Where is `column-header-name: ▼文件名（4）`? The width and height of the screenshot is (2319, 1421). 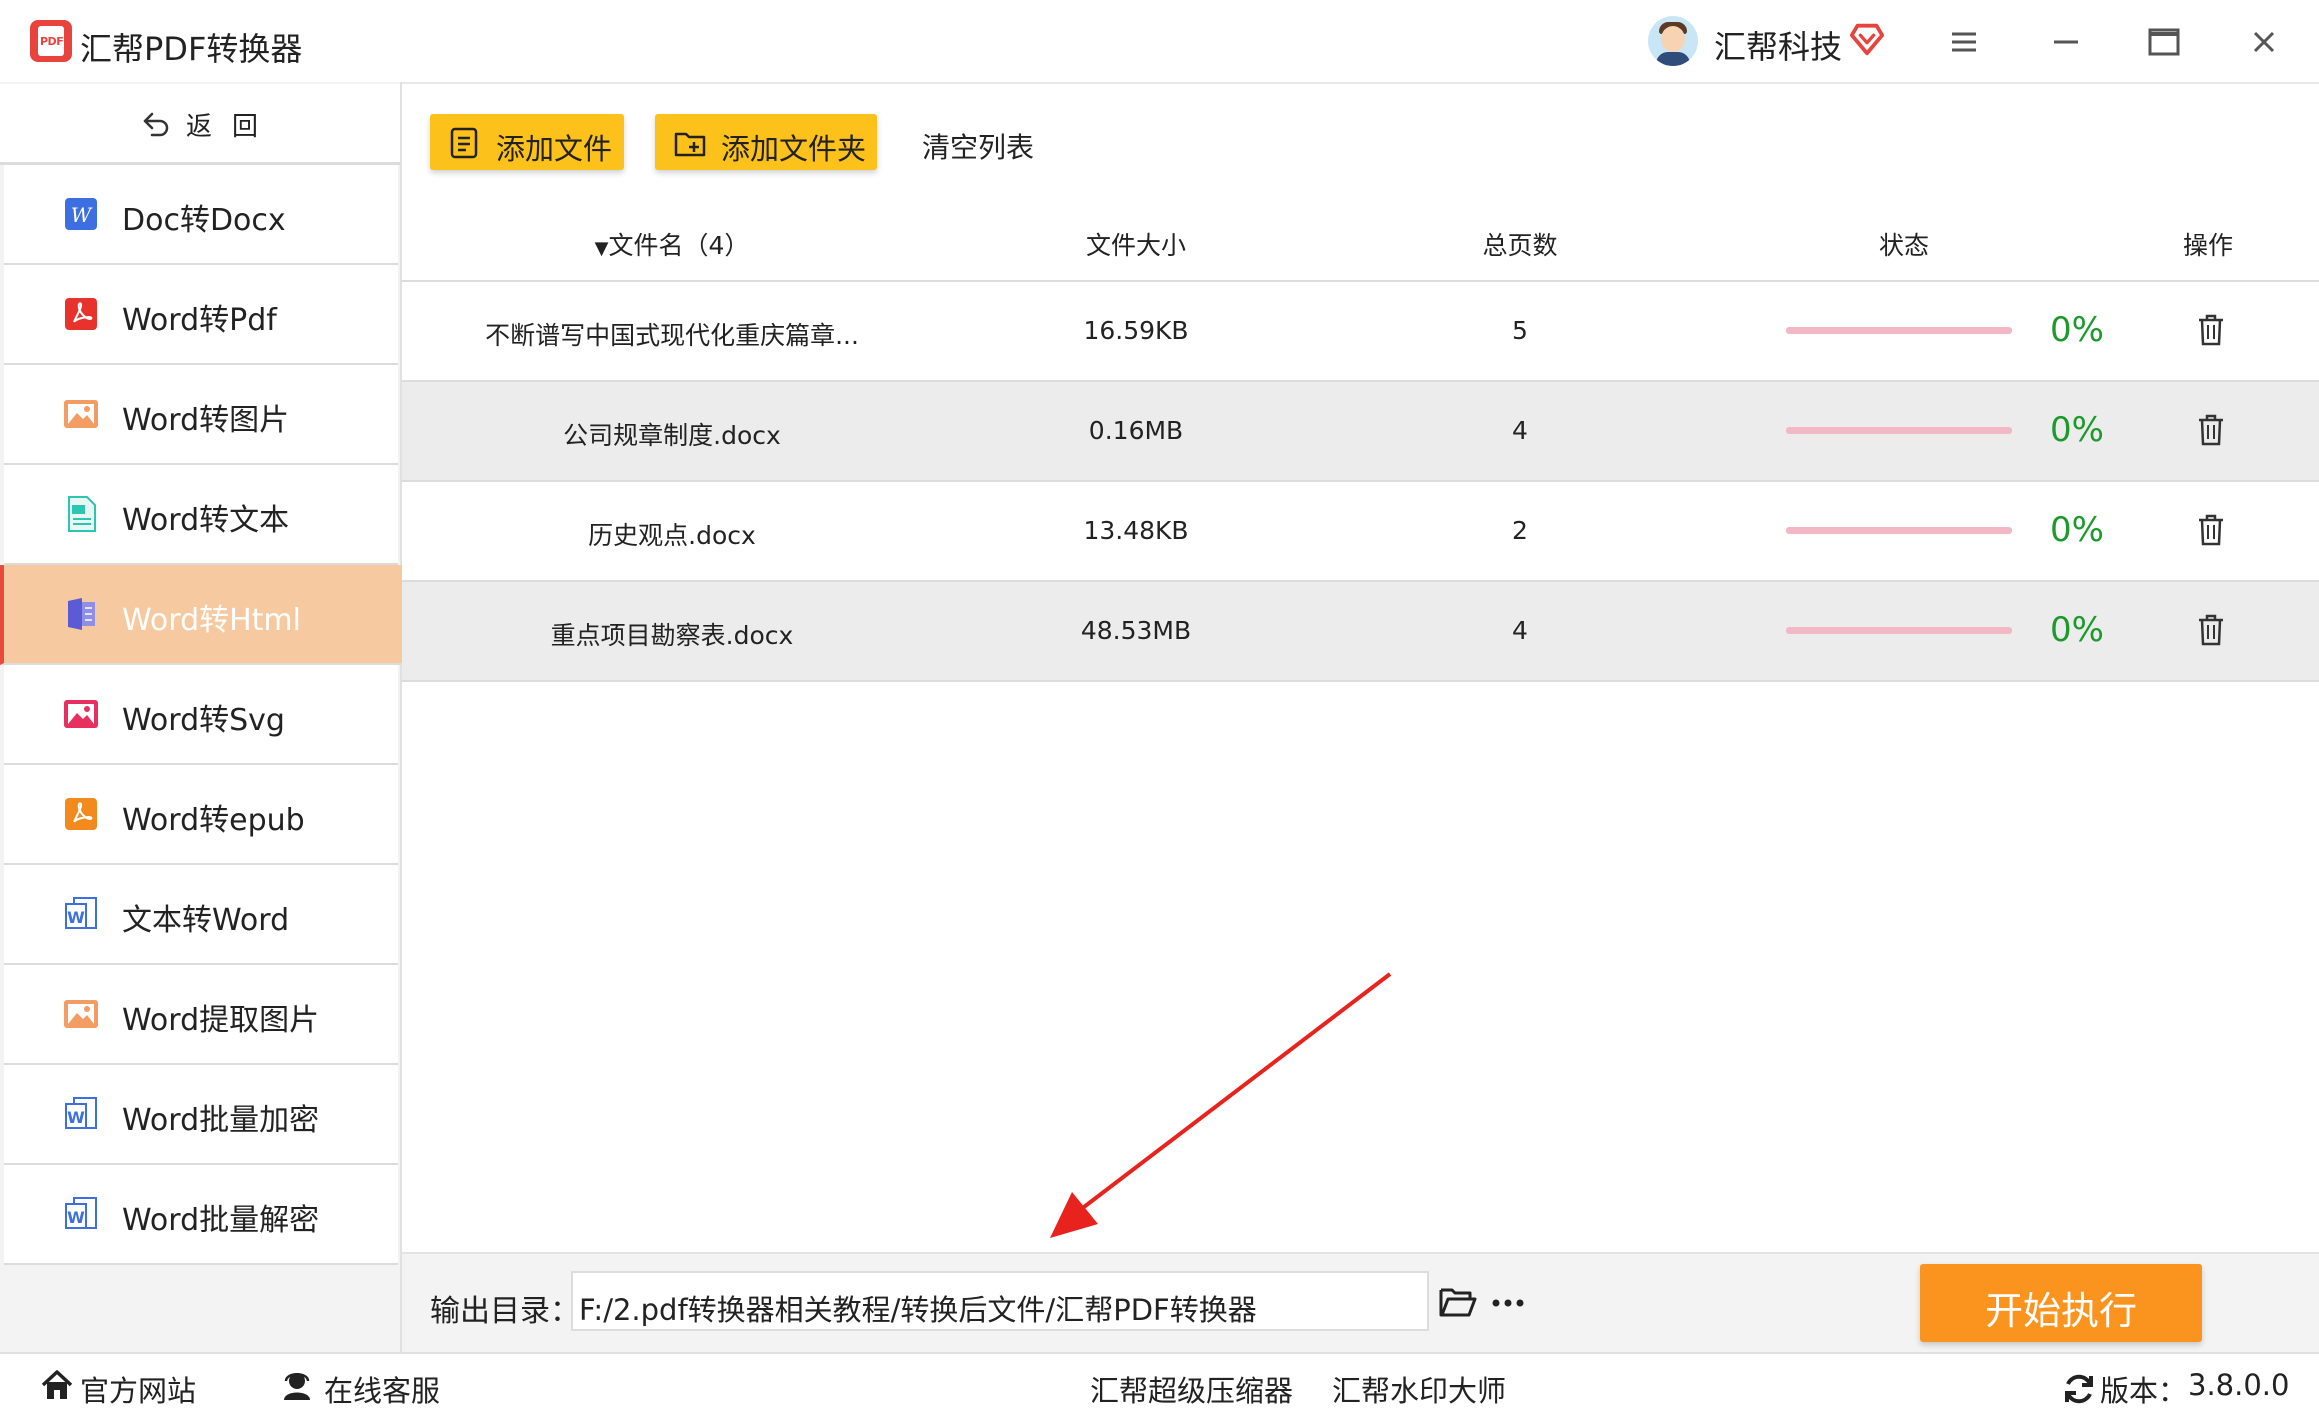 column-header-name: ▼文件名（4） is located at coordinates (672, 244).